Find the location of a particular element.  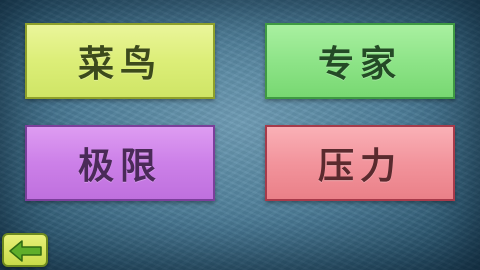

pressure-mode-label: 压力 is located at coordinates (359, 166).